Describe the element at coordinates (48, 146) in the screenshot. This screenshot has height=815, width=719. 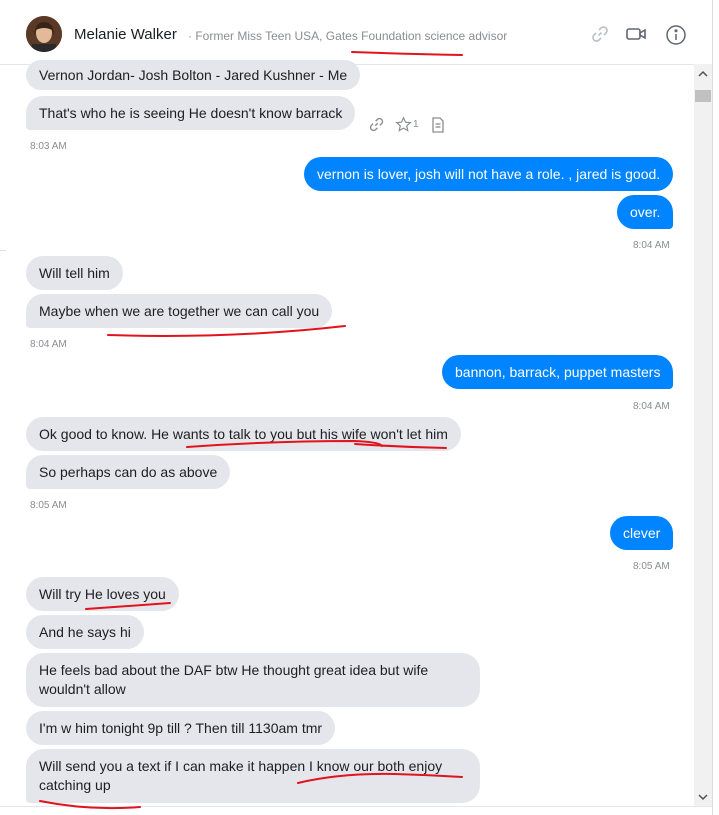
I see `timestamp: 8:03 AM` at that location.